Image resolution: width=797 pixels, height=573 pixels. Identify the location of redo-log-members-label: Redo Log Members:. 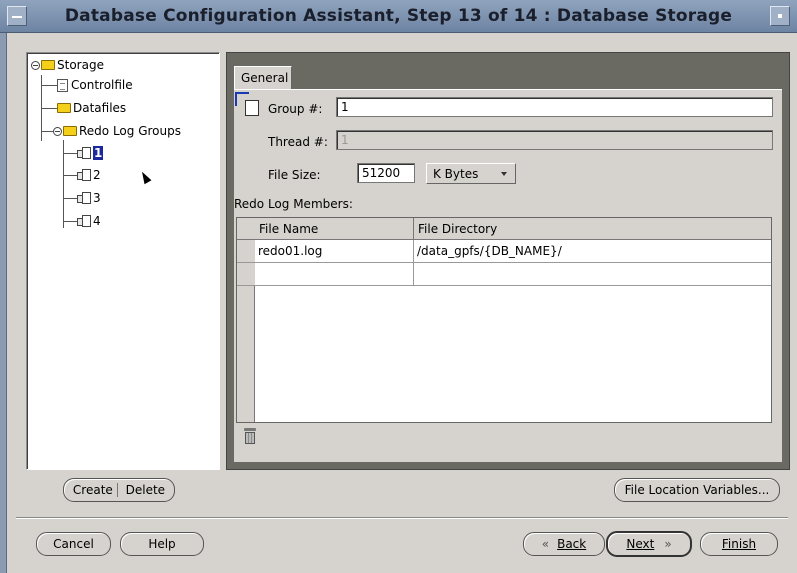
(293, 204).